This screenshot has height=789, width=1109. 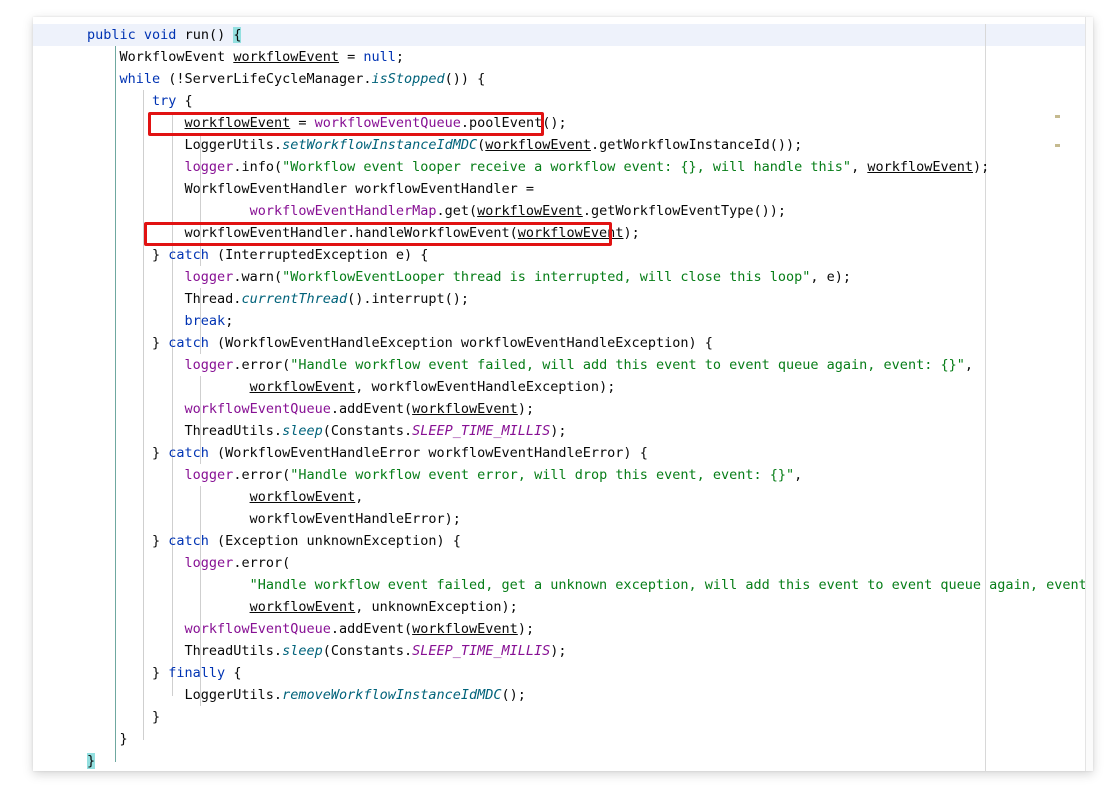 What do you see at coordinates (563, 20) in the screenshot?
I see `editor-top-padding` at bounding box center [563, 20].